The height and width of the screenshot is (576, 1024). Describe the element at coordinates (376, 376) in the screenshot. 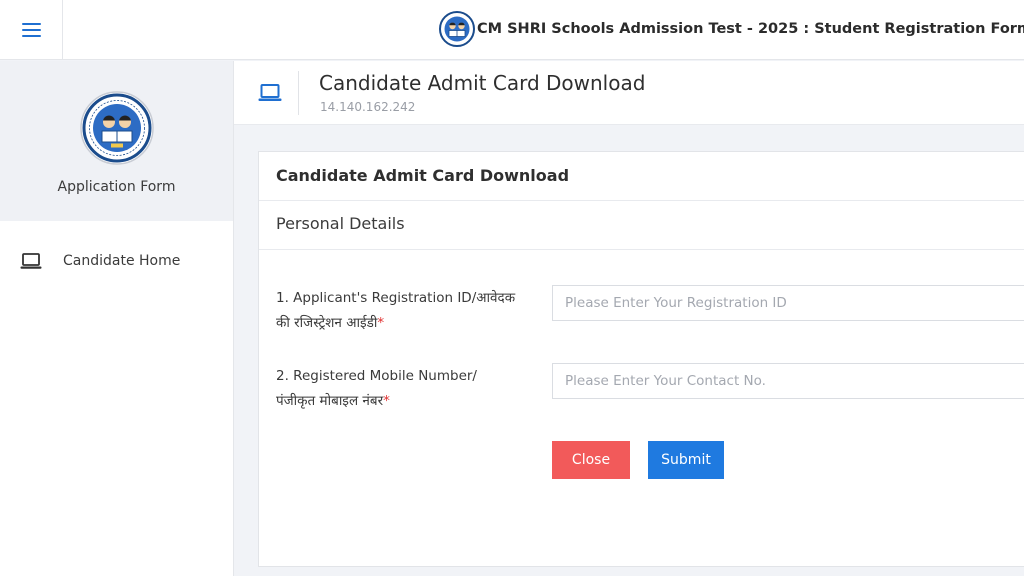

I see `mobile-number-label-line1: 2. Registered Mobile Number/` at that location.